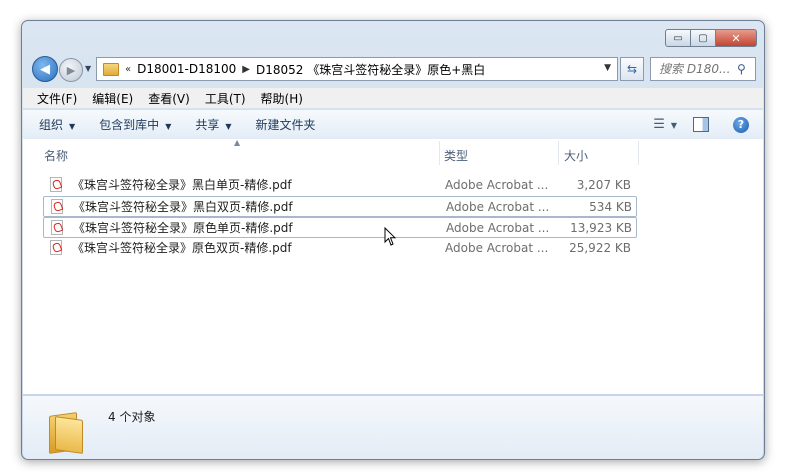 Image resolution: width=785 pixels, height=475 pixels. Describe the element at coordinates (57, 98) in the screenshot. I see `menu-file: 文件(F)` at that location.